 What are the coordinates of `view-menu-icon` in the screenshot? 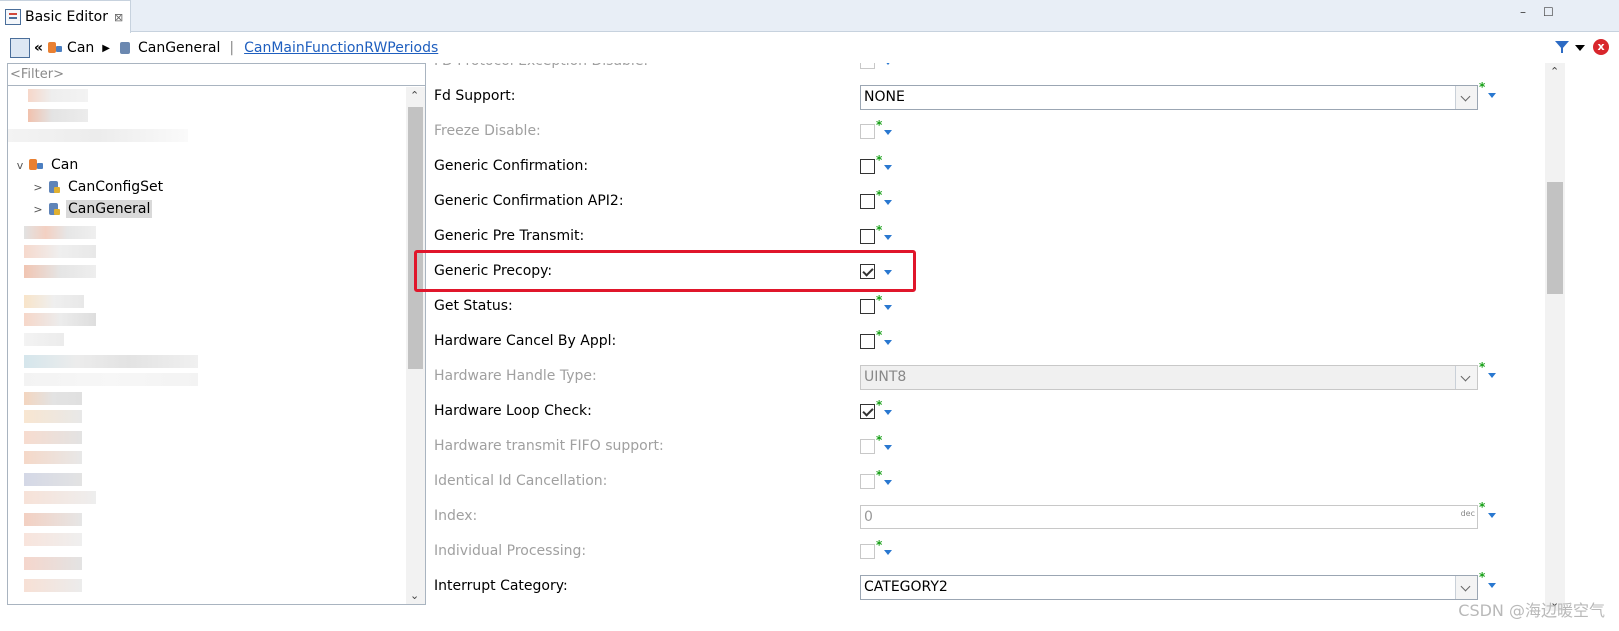 It's located at (1580, 48).